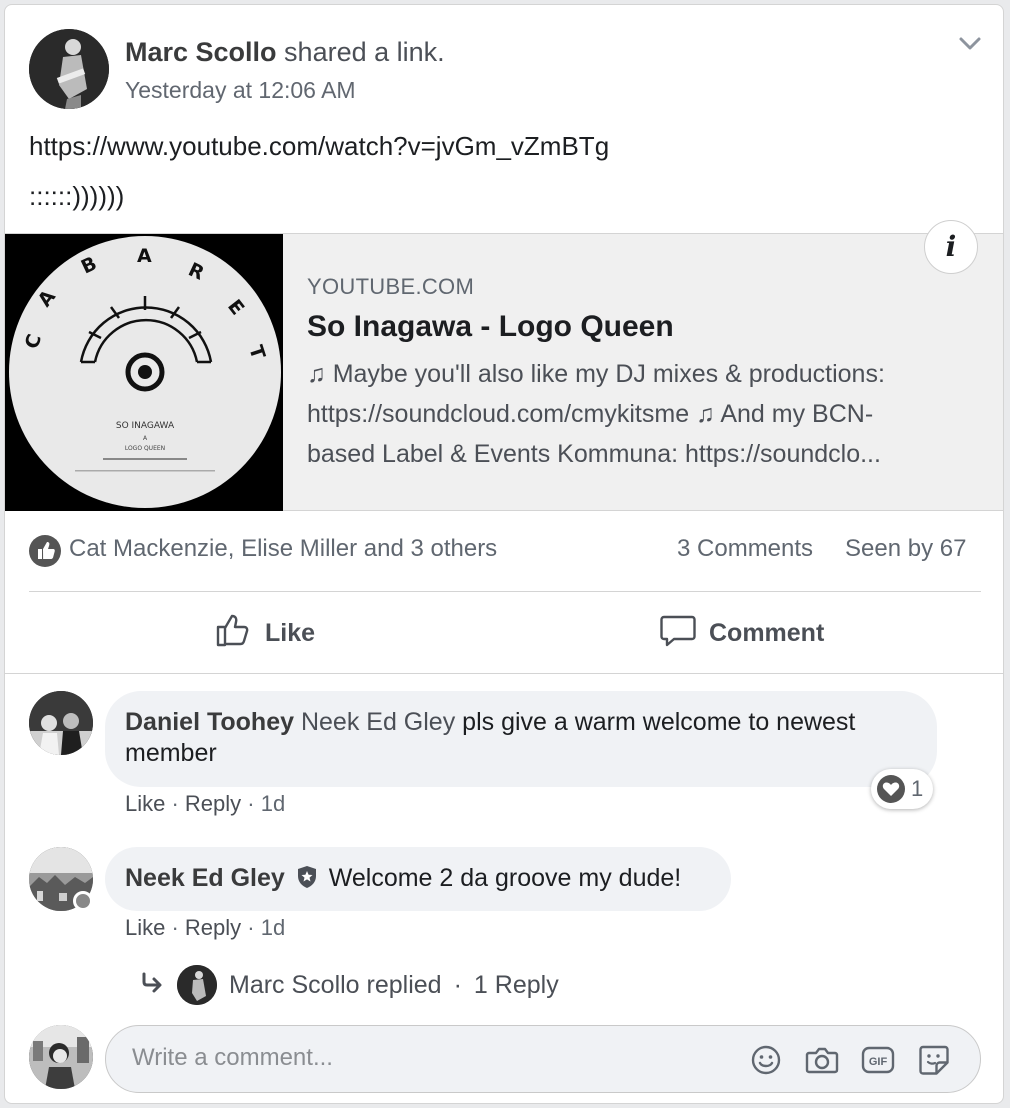 The image size is (1010, 1108). I want to click on post-action-text: shared a link., so click(360, 52).